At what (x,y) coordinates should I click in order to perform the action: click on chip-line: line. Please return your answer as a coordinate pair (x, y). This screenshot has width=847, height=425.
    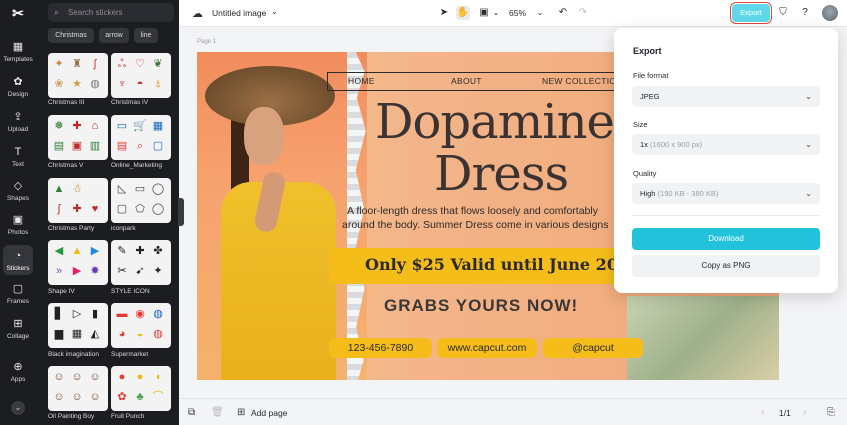
    Looking at the image, I should click on (146, 35).